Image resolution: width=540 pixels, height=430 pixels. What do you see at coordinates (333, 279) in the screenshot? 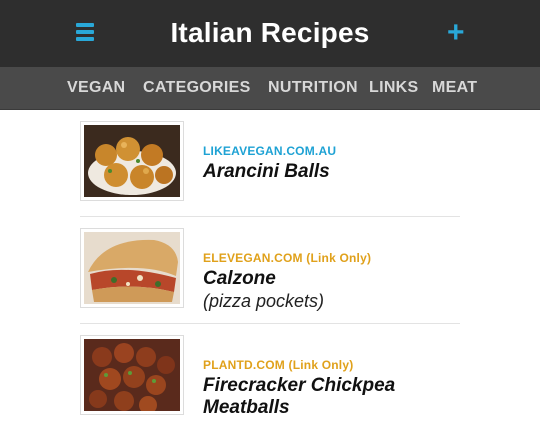
I see `recipe-title: Calzone` at bounding box center [333, 279].